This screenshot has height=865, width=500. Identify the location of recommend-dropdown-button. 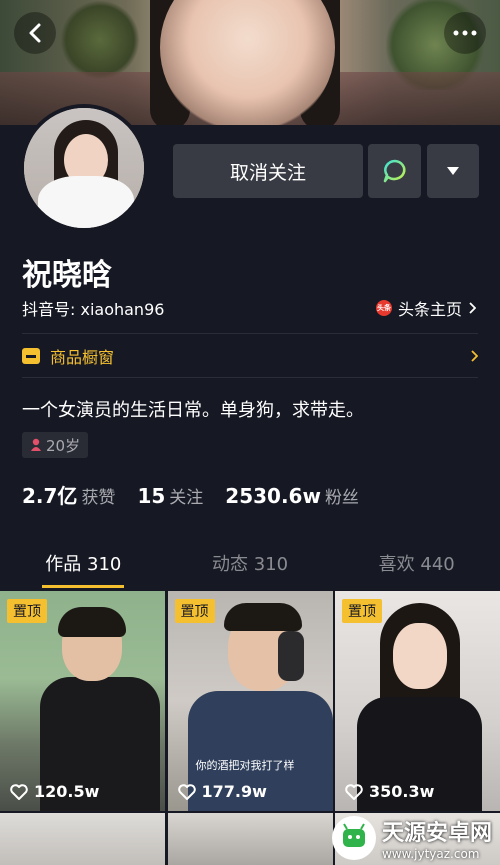
(453, 171).